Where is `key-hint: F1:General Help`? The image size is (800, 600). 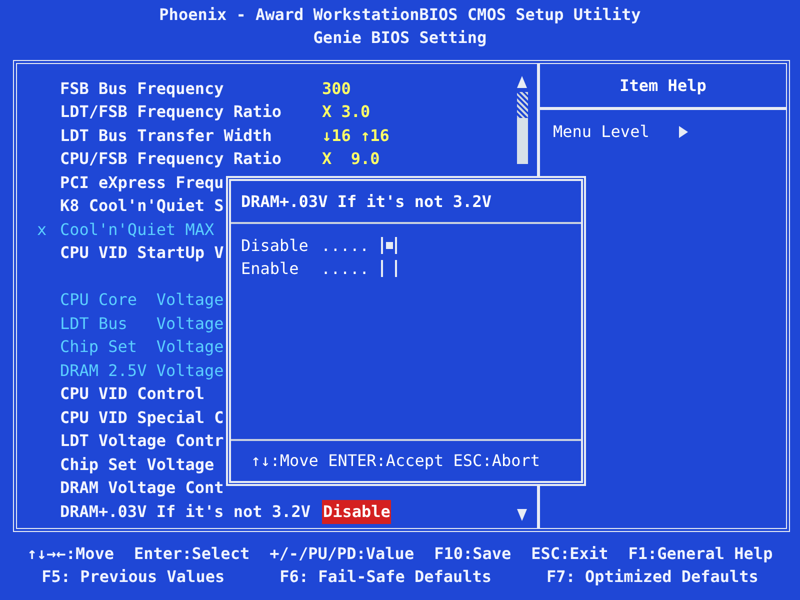
key-hint: F1:General Help is located at coordinates (700, 554).